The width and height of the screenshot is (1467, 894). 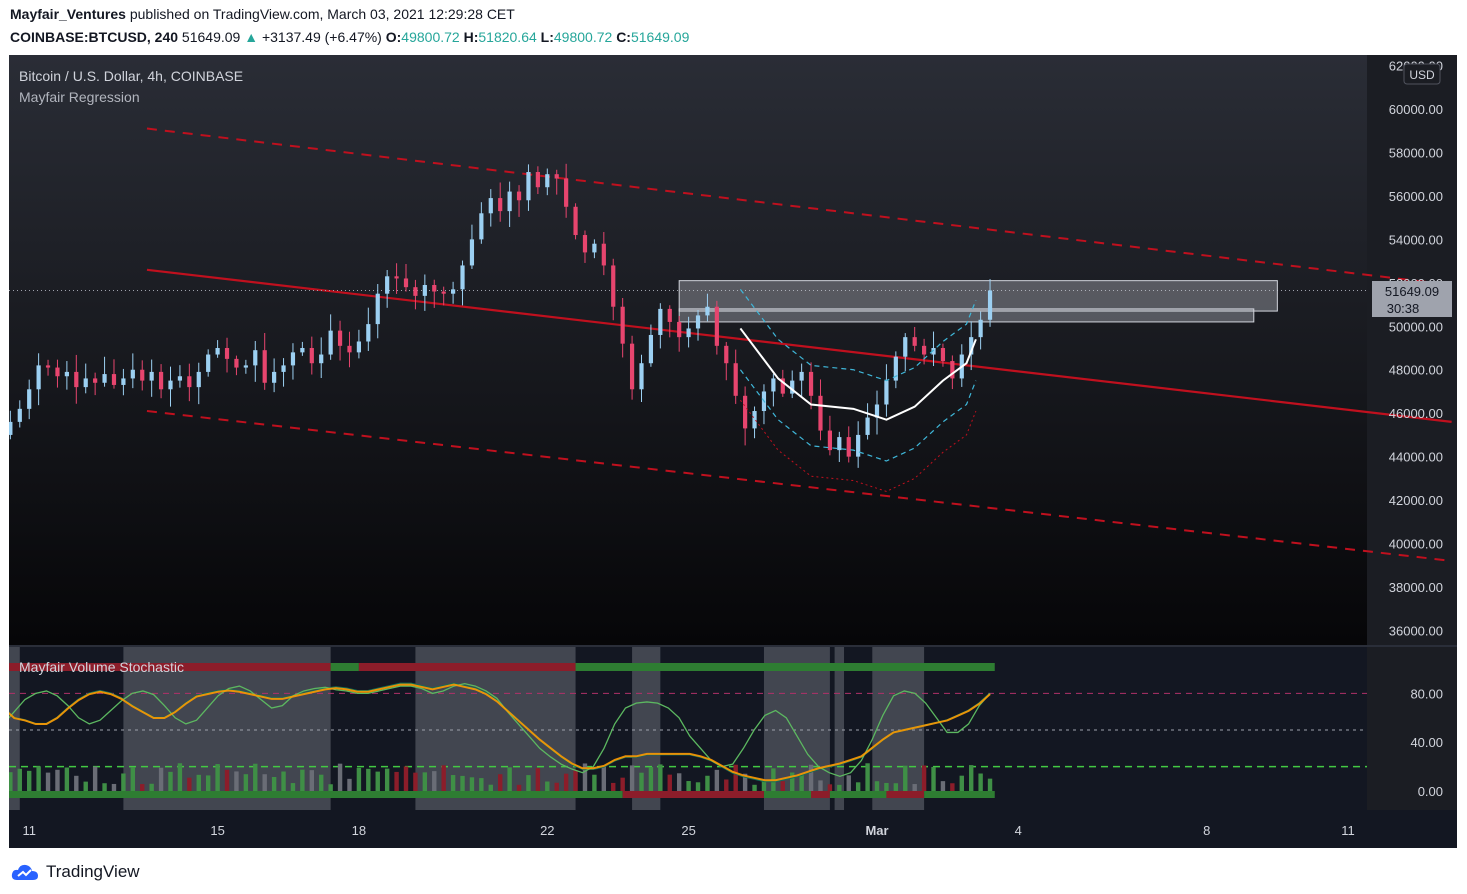 I want to click on low-value: 49800.72, so click(x=583, y=37).